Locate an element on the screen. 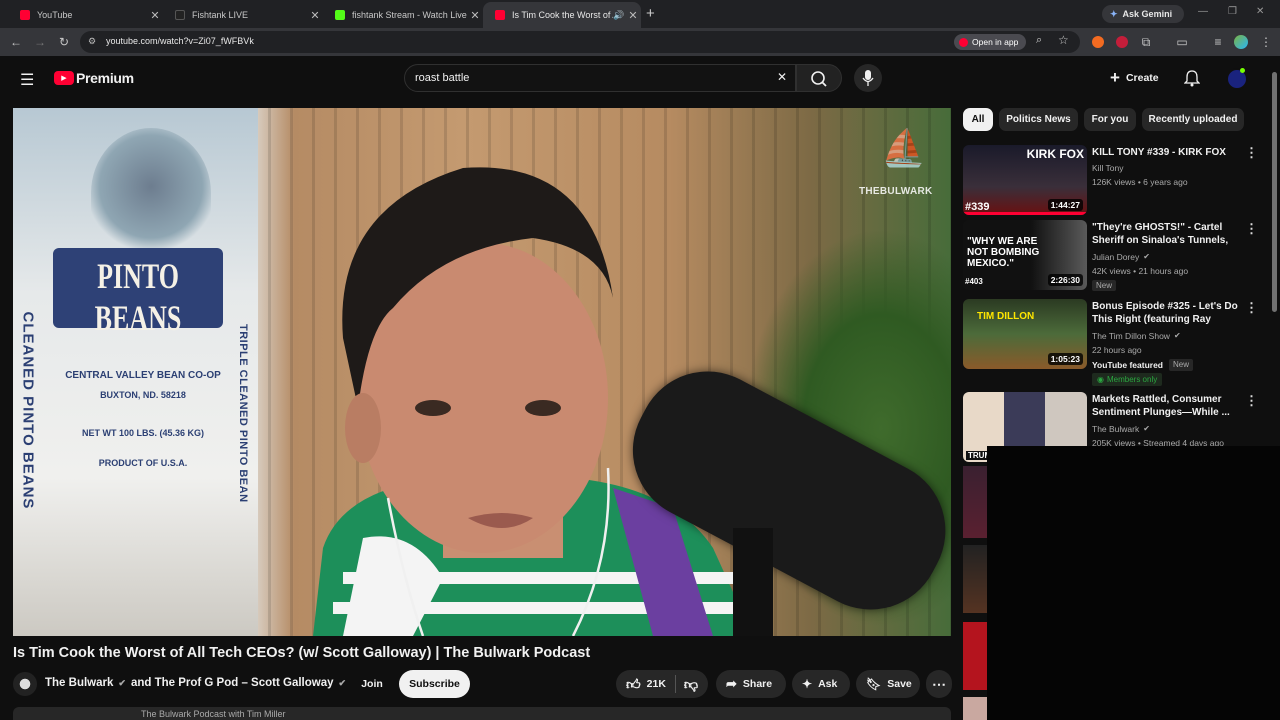 This screenshot has width=1280, height=720. chip-recently-uploaded: Recently uploaded is located at coordinates (1193, 119).